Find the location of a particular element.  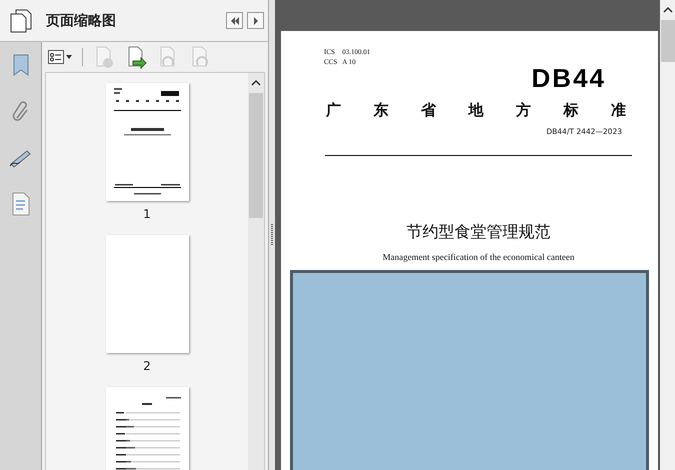

page-number: 2 is located at coordinates (147, 366).